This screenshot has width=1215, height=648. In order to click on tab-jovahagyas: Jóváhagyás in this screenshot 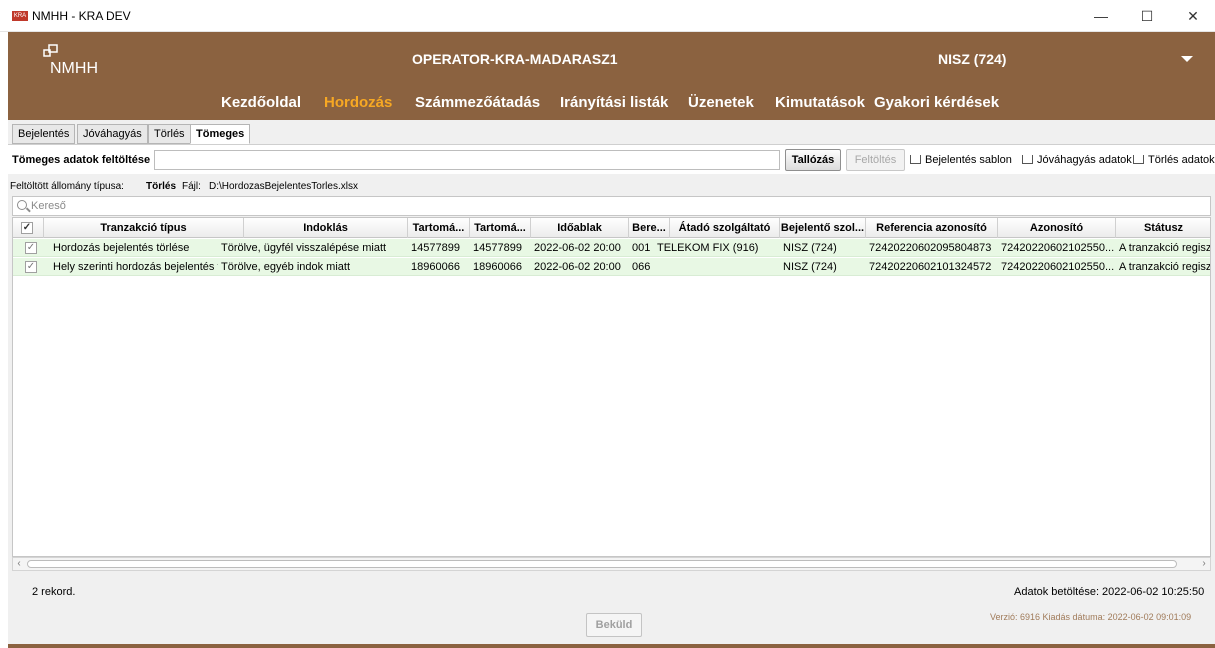, I will do `click(112, 134)`.